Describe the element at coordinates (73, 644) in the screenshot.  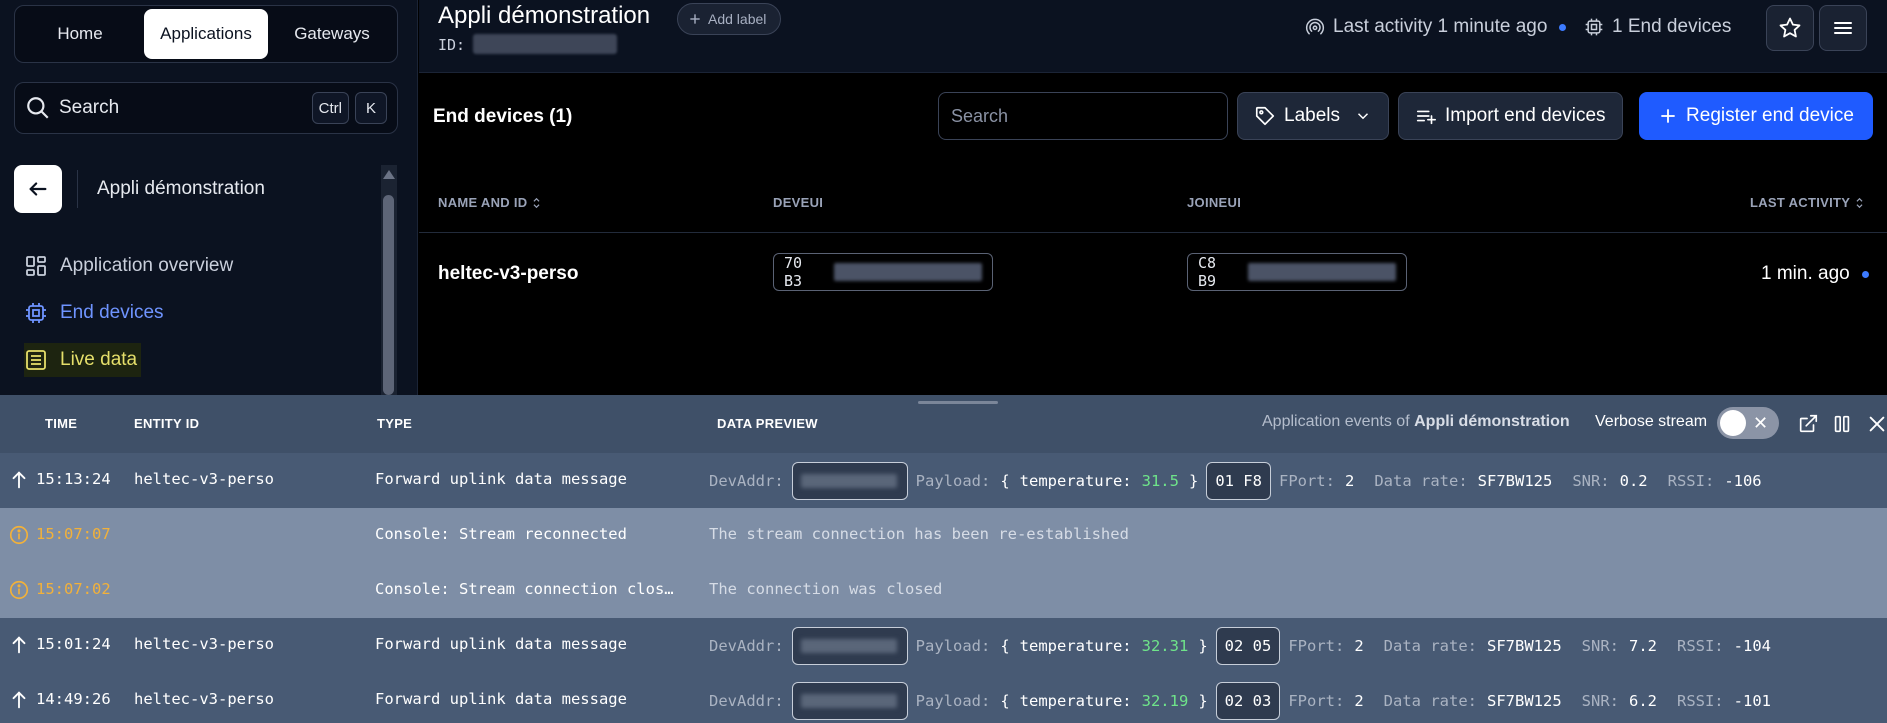
I see `event-time: 15:01:24` at that location.